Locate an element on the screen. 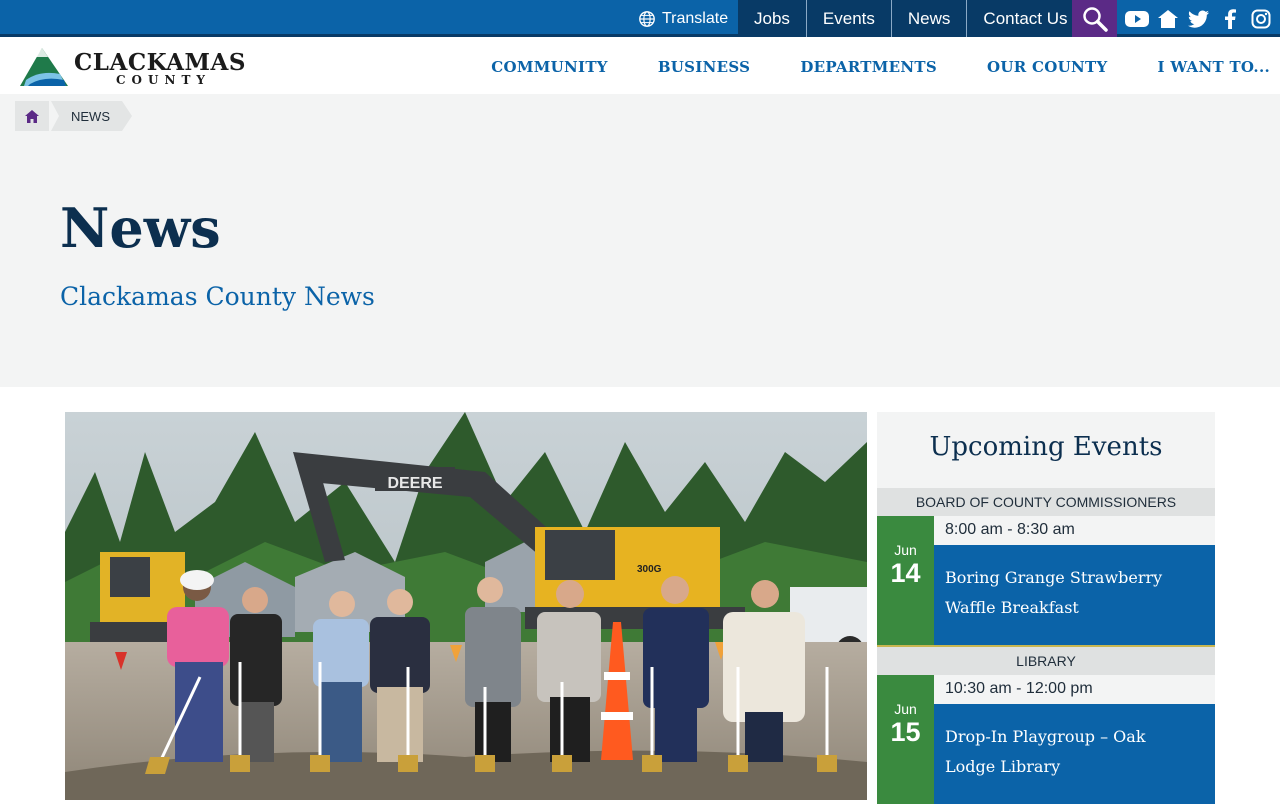 The width and height of the screenshot is (1280, 806). breadcrumb: NEWS is located at coordinates (73, 116).